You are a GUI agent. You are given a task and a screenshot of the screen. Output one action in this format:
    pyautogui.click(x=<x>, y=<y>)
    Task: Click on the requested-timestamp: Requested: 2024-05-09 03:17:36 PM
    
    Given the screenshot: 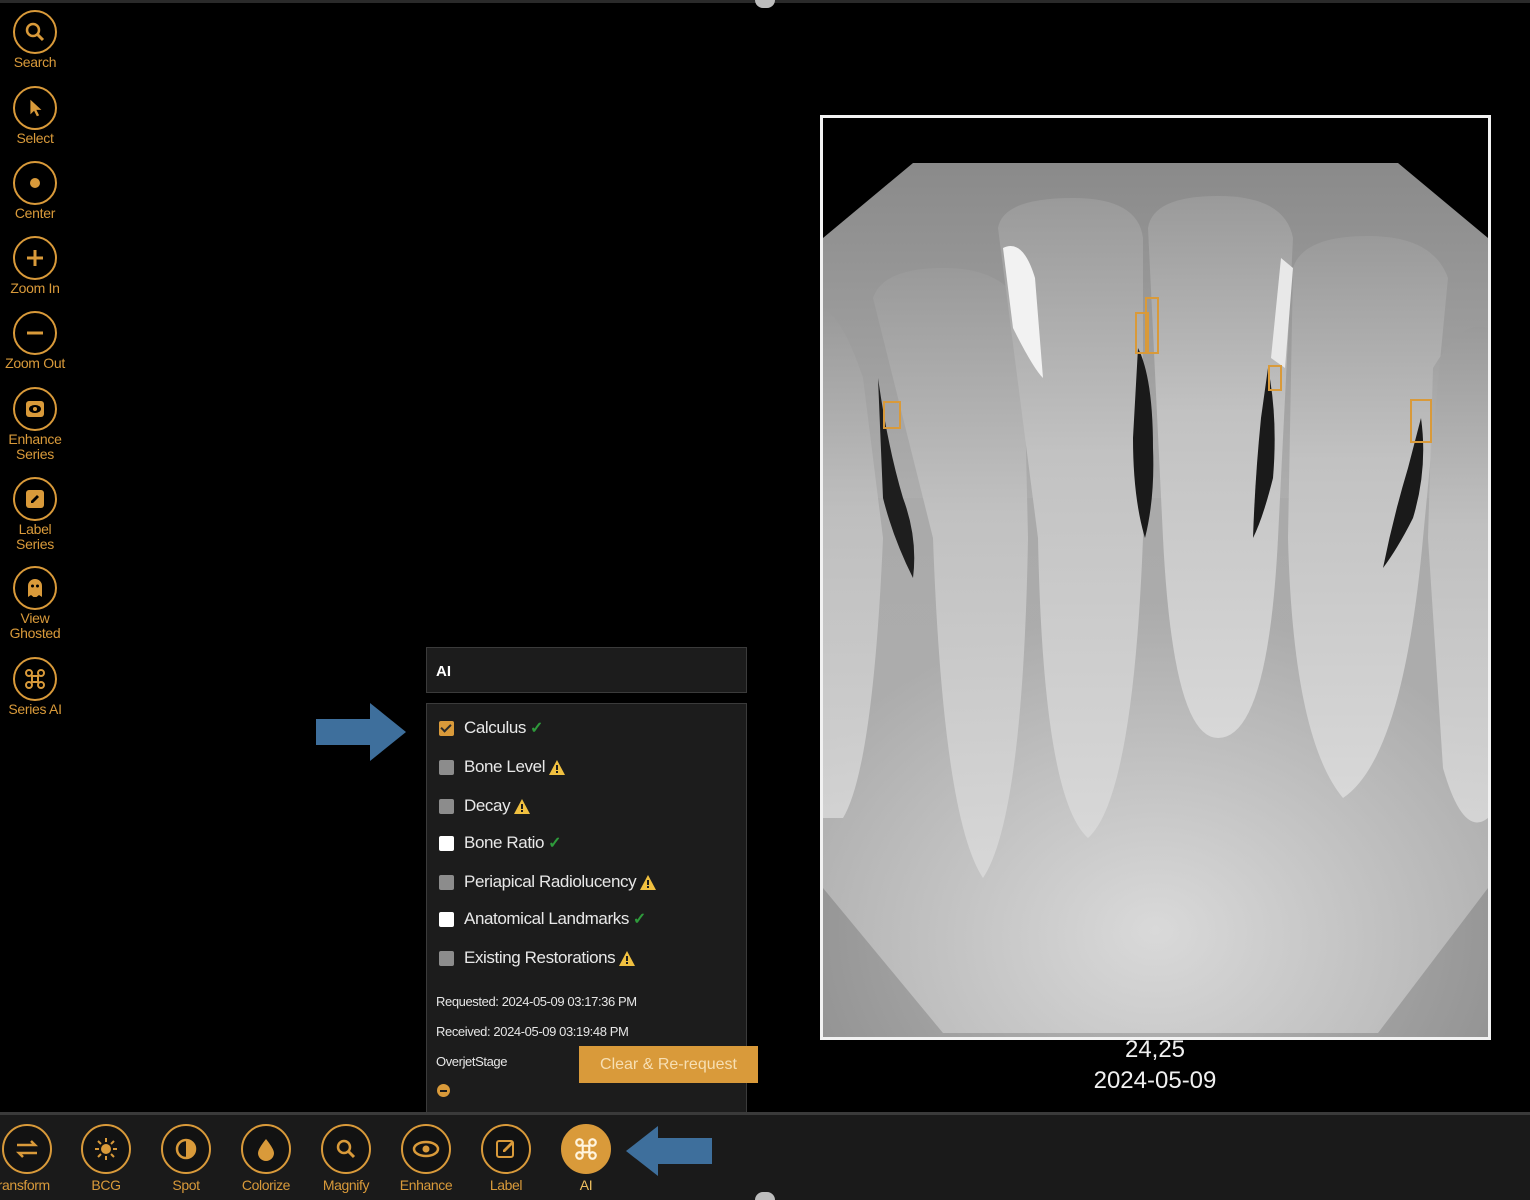 What is the action you would take?
    pyautogui.click(x=536, y=1001)
    